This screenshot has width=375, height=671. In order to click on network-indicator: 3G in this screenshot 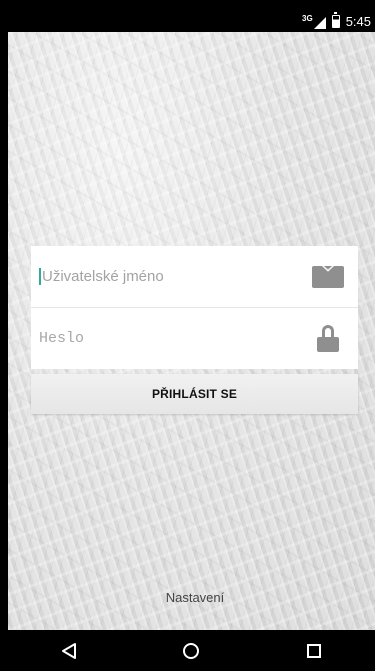, I will do `click(314, 21)`.